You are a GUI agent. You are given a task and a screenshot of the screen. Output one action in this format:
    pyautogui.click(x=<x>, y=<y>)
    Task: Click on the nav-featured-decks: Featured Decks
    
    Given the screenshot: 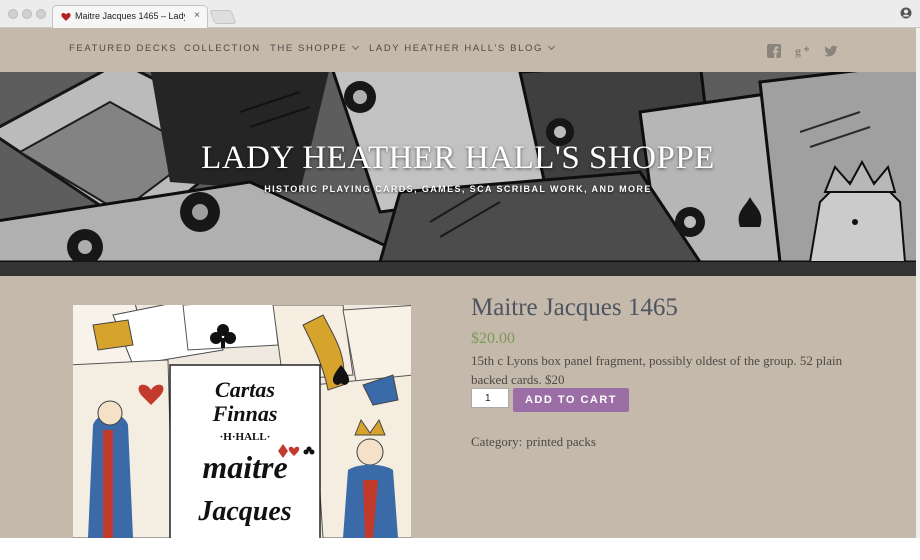 What is the action you would take?
    pyautogui.click(x=123, y=48)
    